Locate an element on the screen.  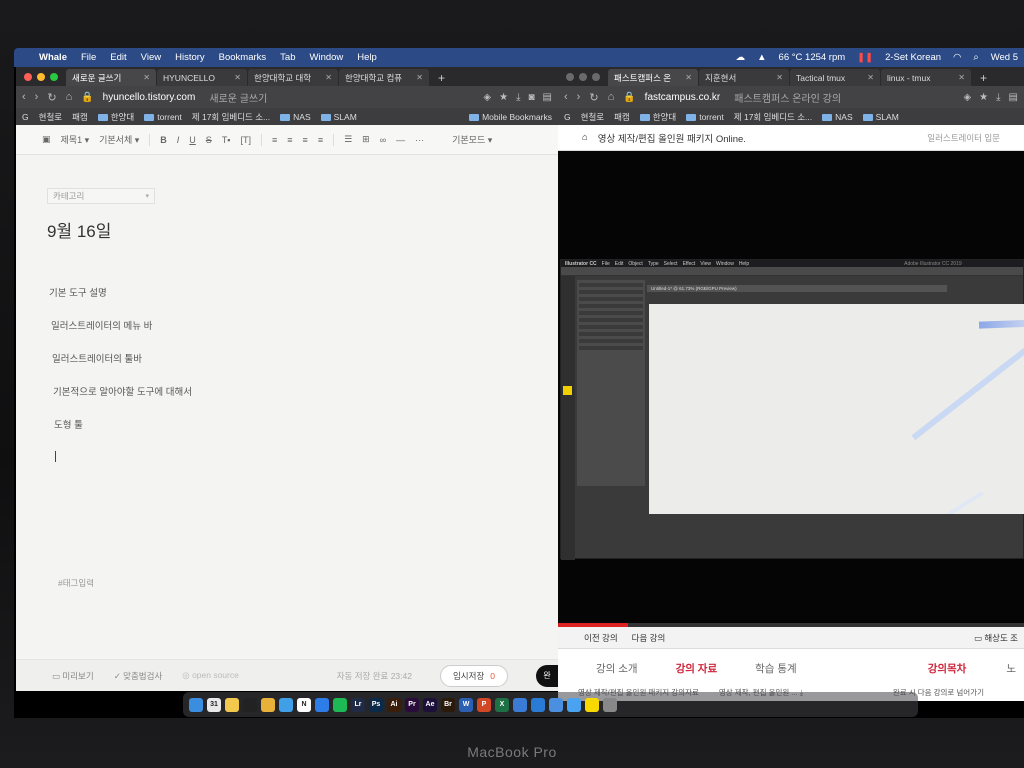
video-progress-bar is located at coordinates (791, 625).